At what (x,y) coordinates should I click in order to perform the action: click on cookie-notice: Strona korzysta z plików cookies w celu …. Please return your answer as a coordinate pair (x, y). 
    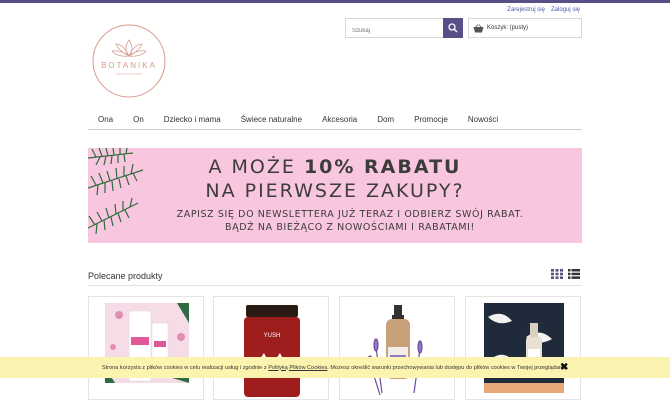
    Looking at the image, I should click on (335, 367).